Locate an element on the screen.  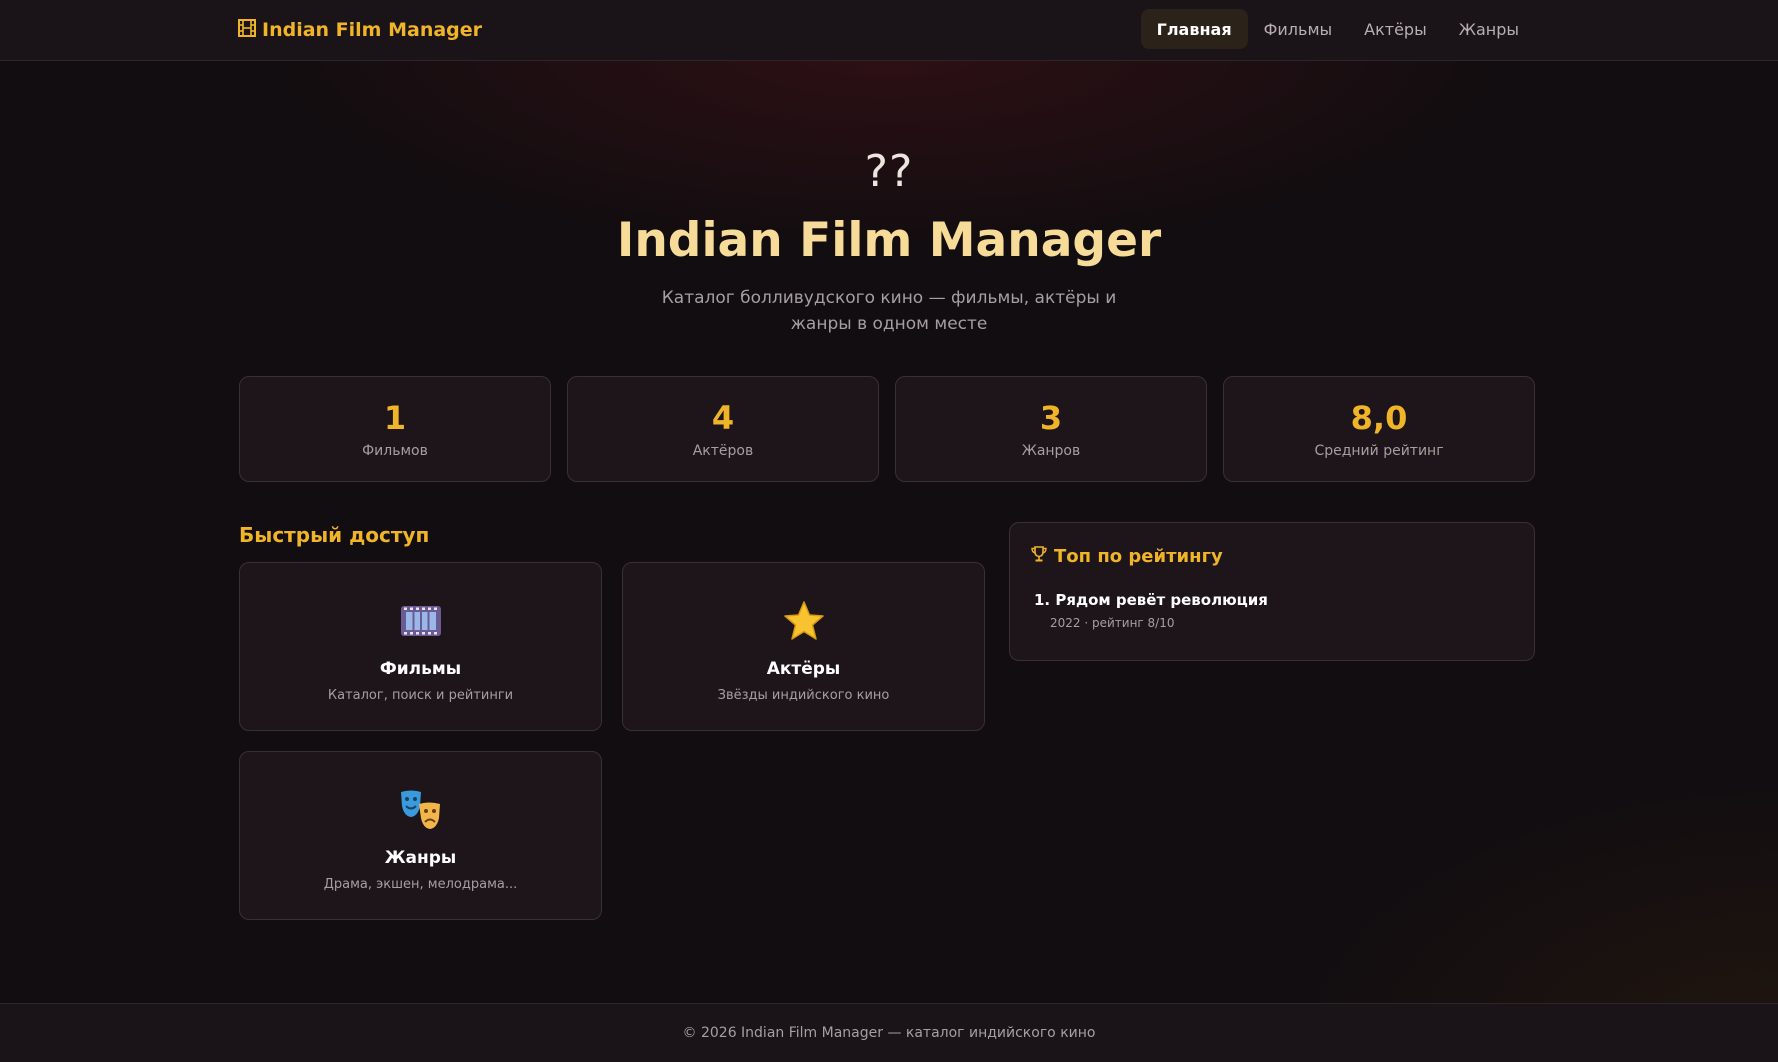
nav-item-genres: Жанры is located at coordinates (1489, 29).